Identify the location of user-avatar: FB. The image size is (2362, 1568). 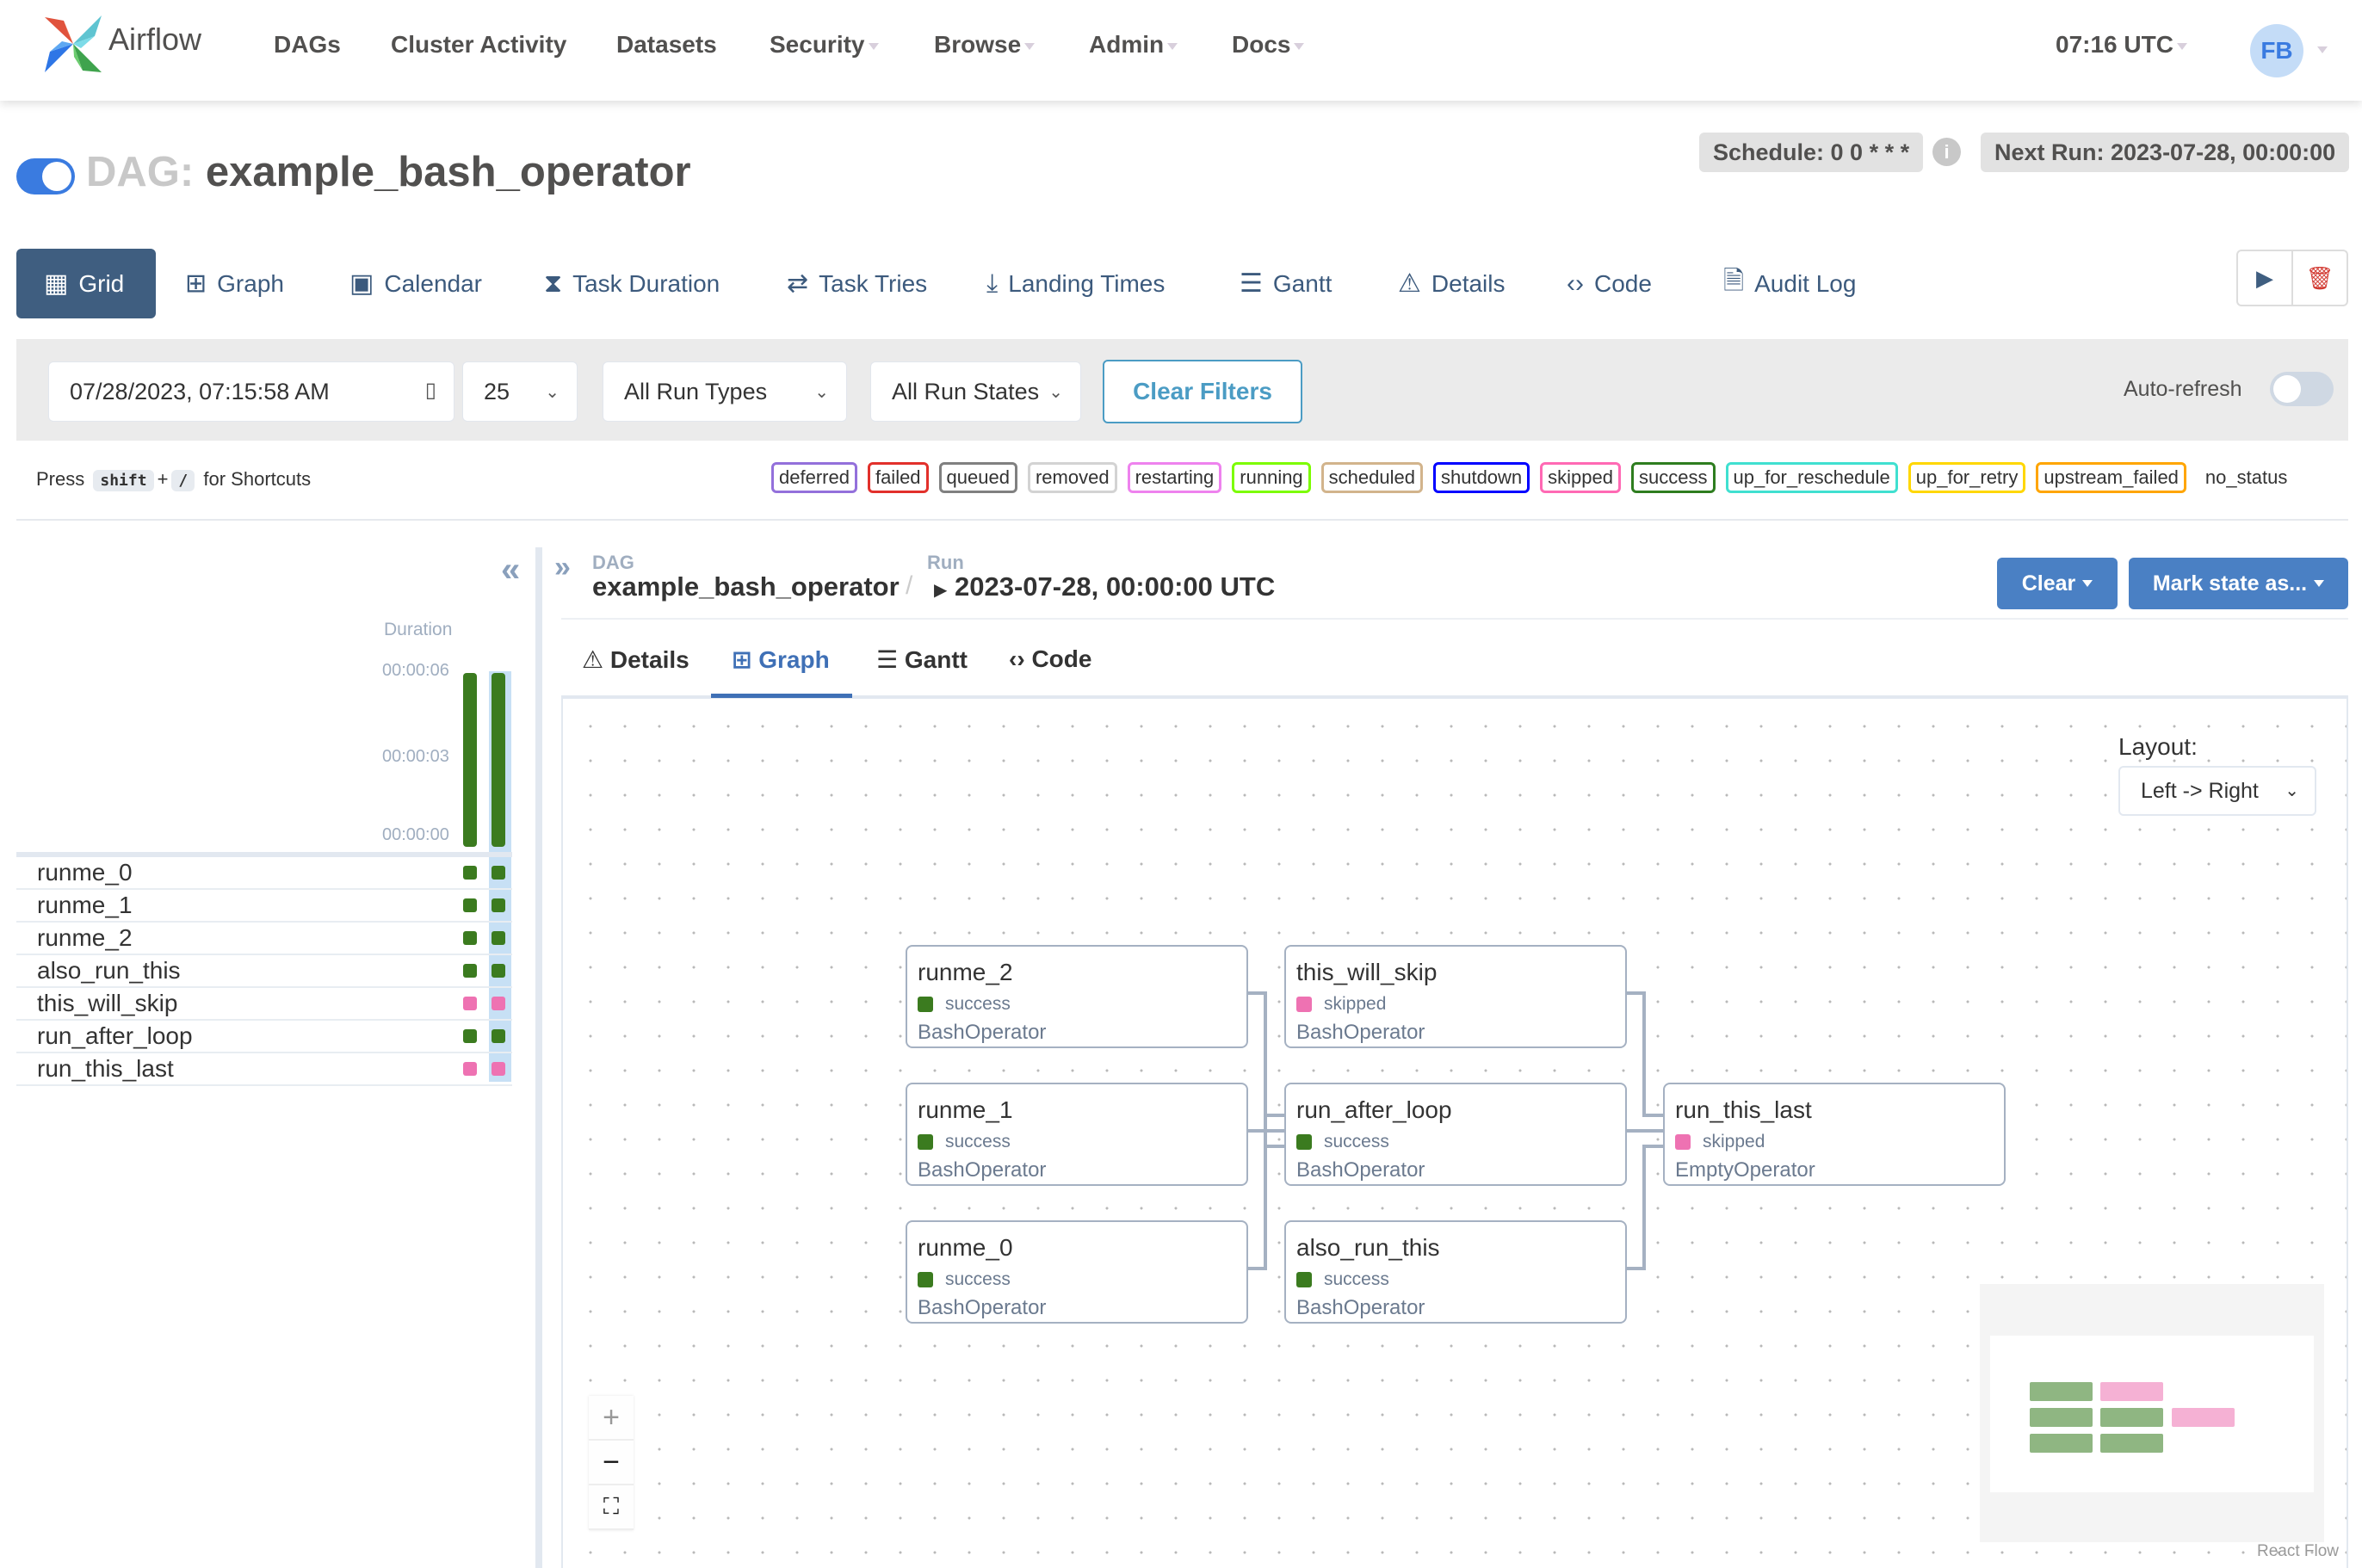
(2276, 51).